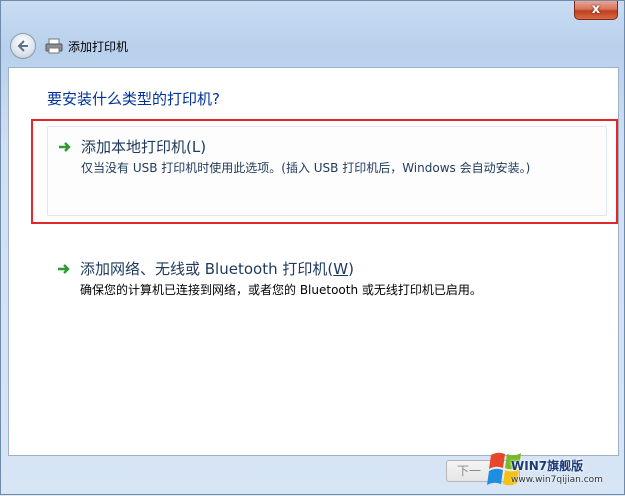 The height and width of the screenshot is (496, 625). Describe the element at coordinates (64, 269) in the screenshot. I see `green-arrow-icon` at that location.